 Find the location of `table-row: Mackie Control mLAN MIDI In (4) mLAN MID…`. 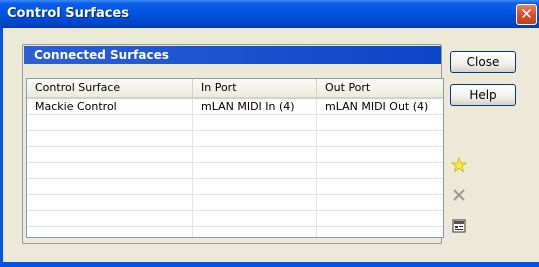

table-row: Mackie Control mLAN MIDI In (4) mLAN MID… is located at coordinates (235, 107).